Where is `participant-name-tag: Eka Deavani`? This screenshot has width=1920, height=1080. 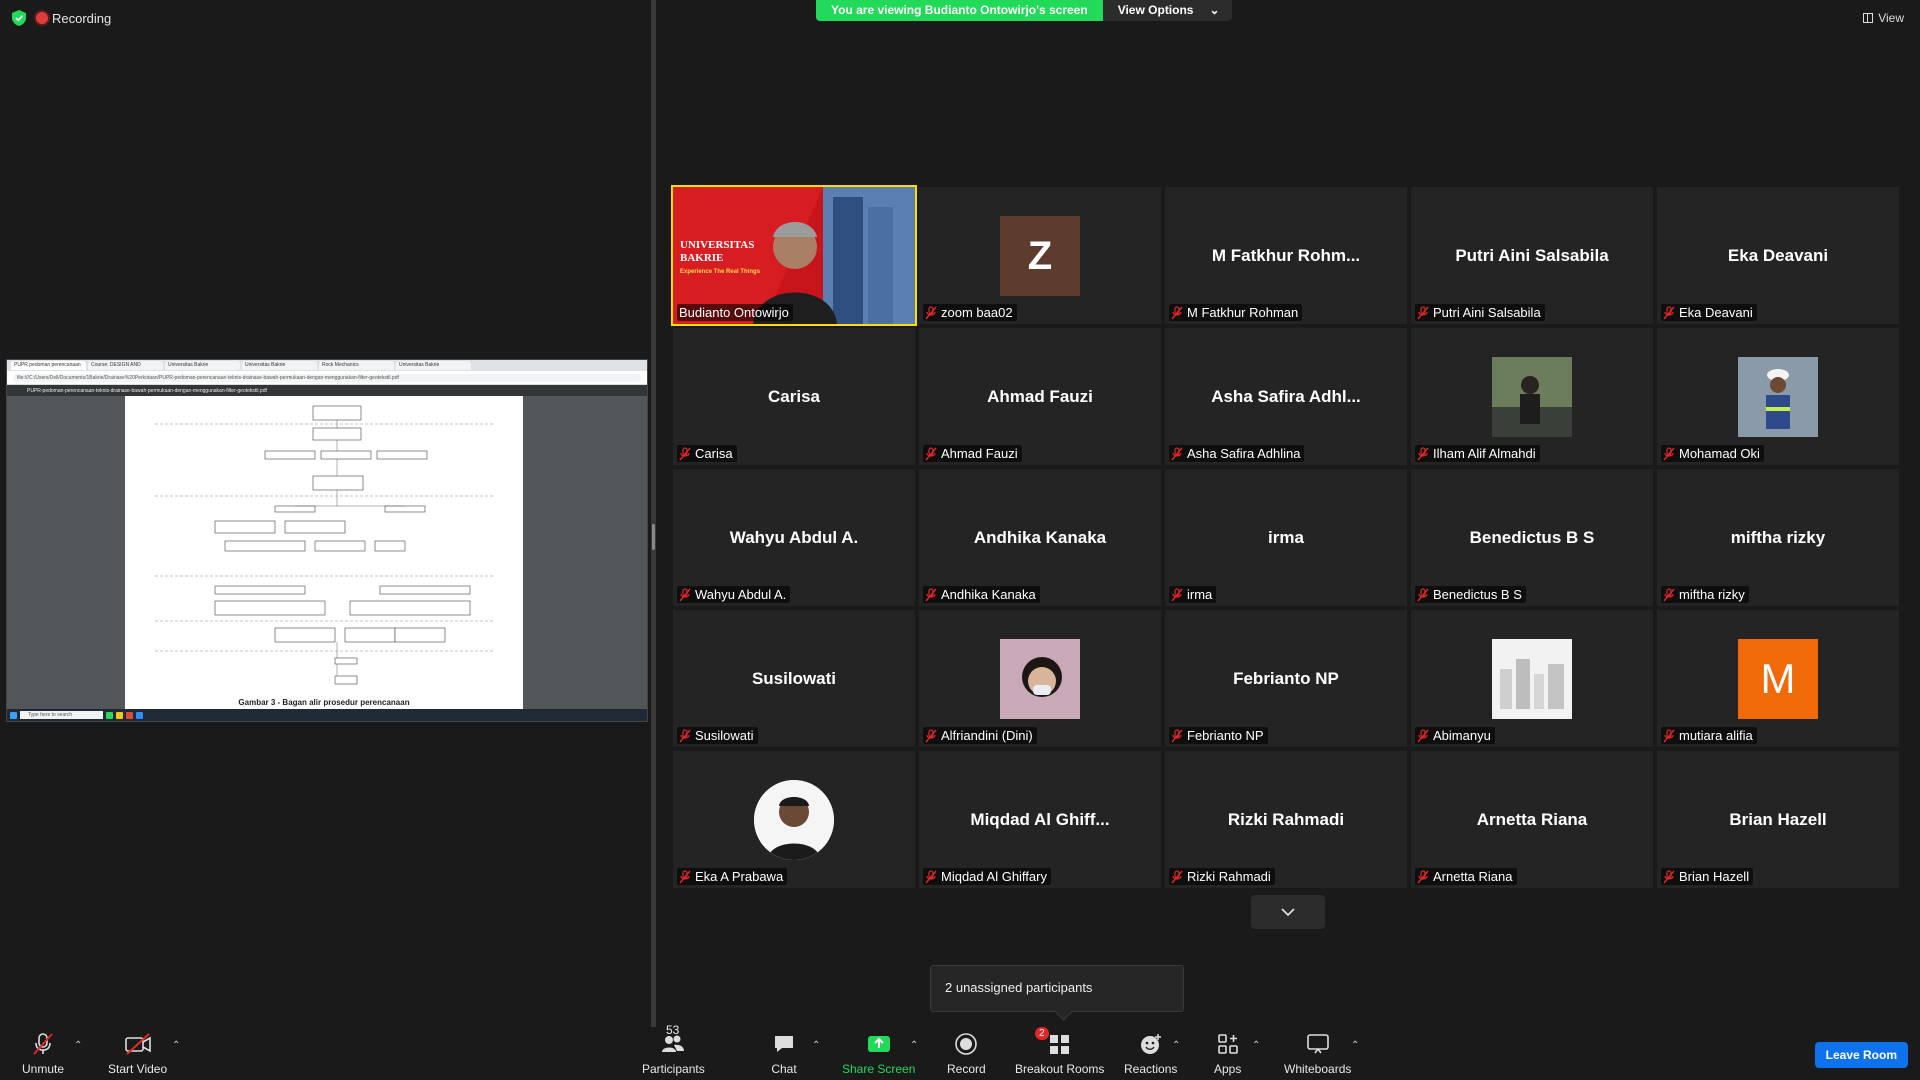
participant-name-tag: Eka Deavani is located at coordinates (1709, 312).